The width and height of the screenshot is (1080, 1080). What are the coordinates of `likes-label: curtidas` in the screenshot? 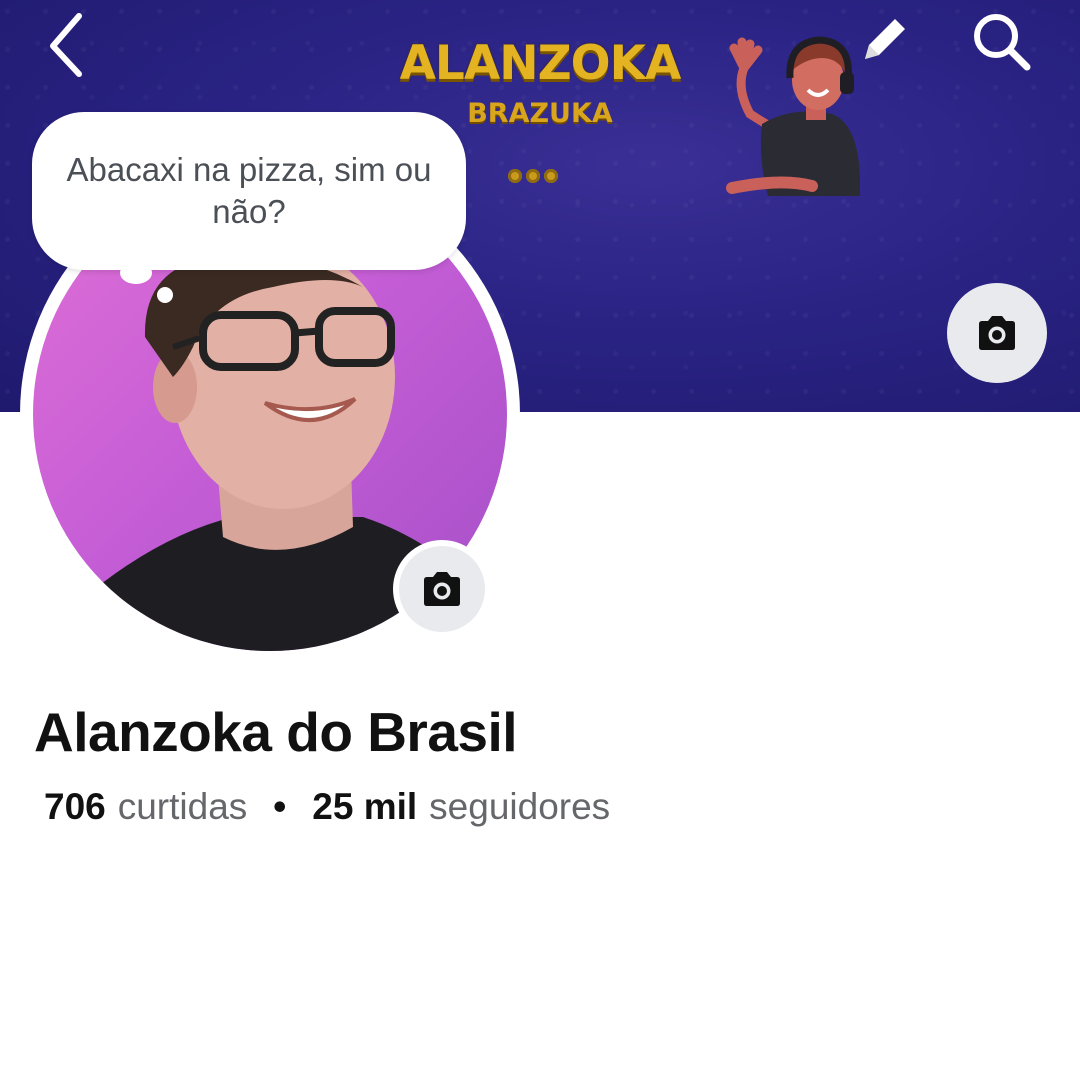 It's located at (183, 807).